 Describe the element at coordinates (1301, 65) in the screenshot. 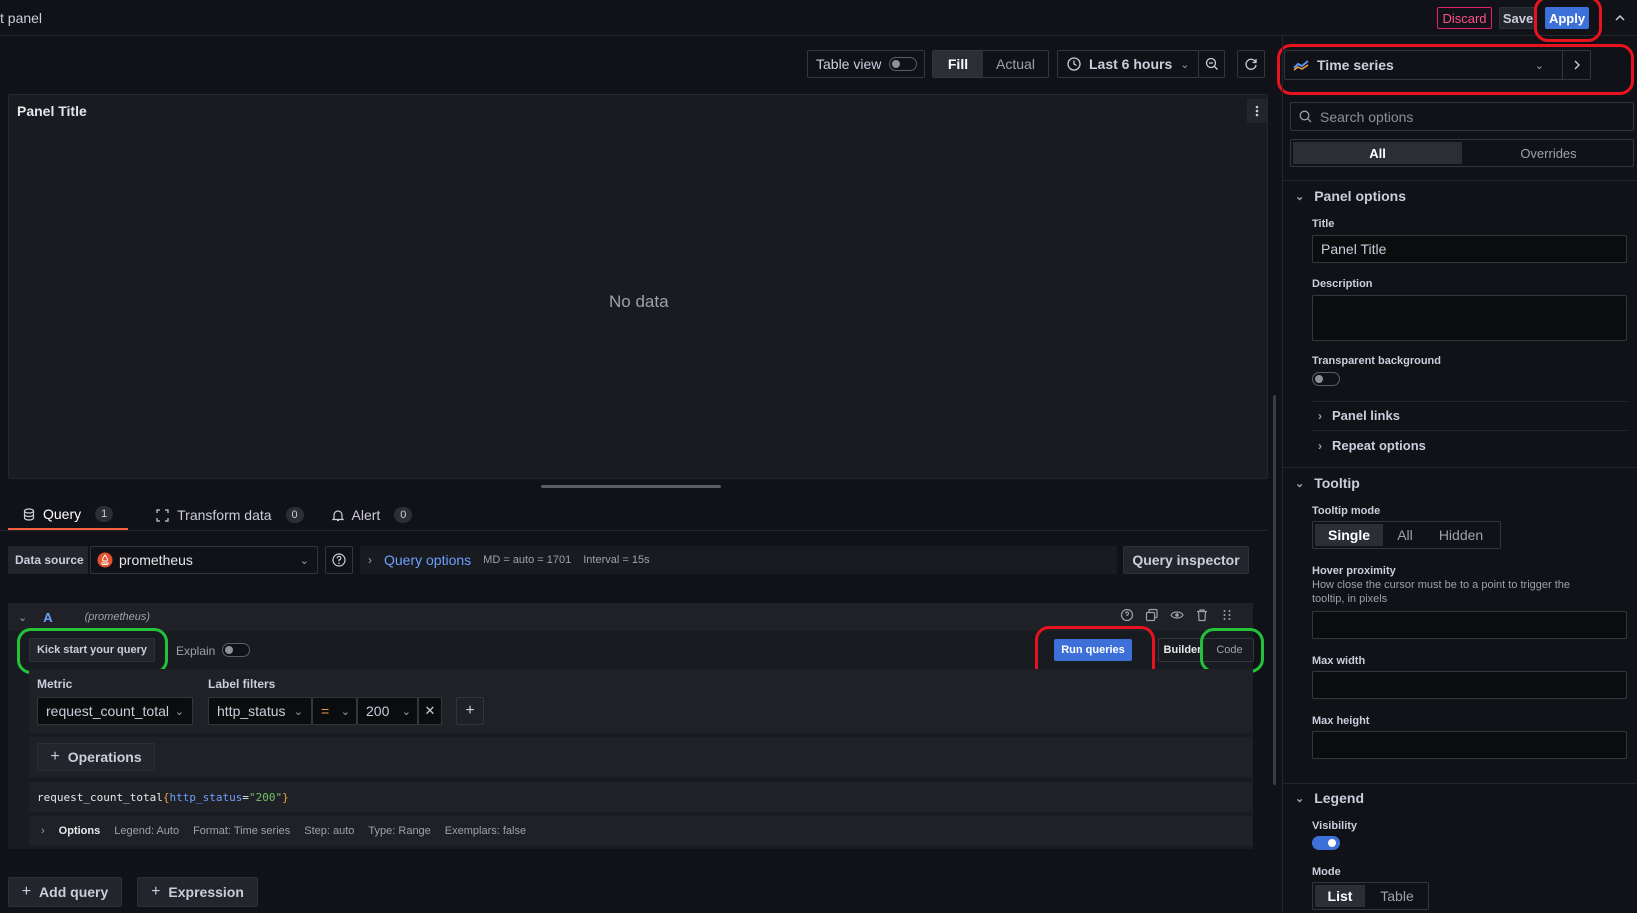

I see `time-series-icon` at that location.